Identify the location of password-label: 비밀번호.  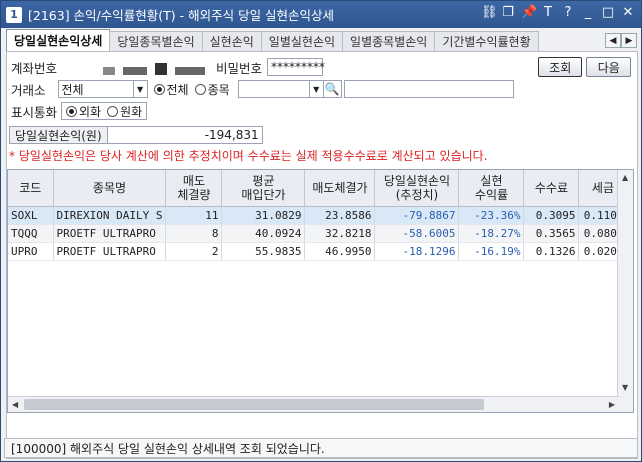
(238, 68).